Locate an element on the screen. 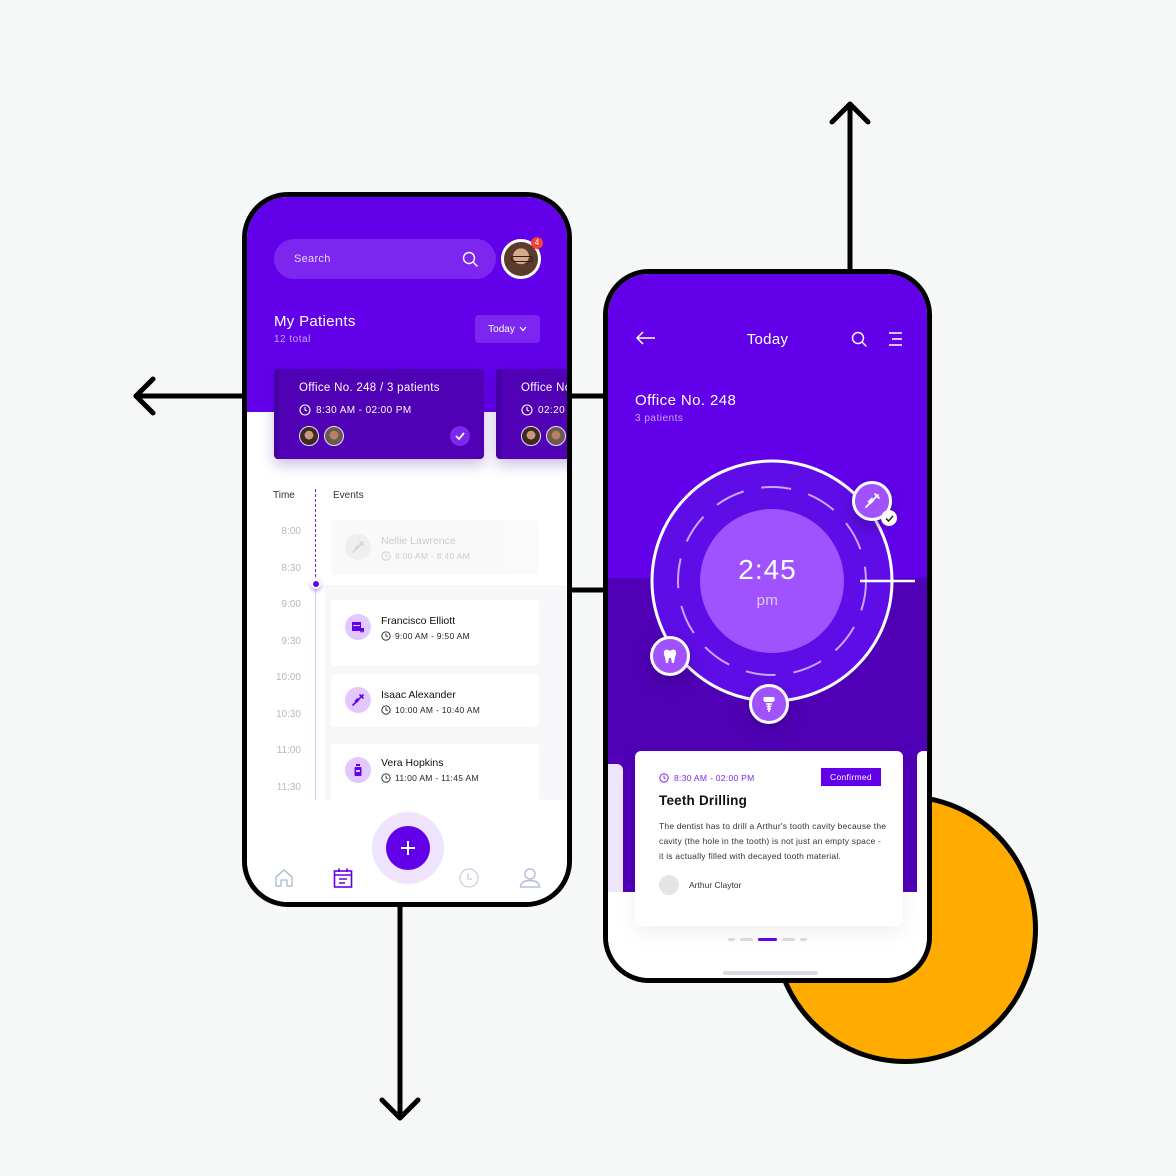 The width and height of the screenshot is (1176, 1176). search-placeholder: Search is located at coordinates (312, 259).